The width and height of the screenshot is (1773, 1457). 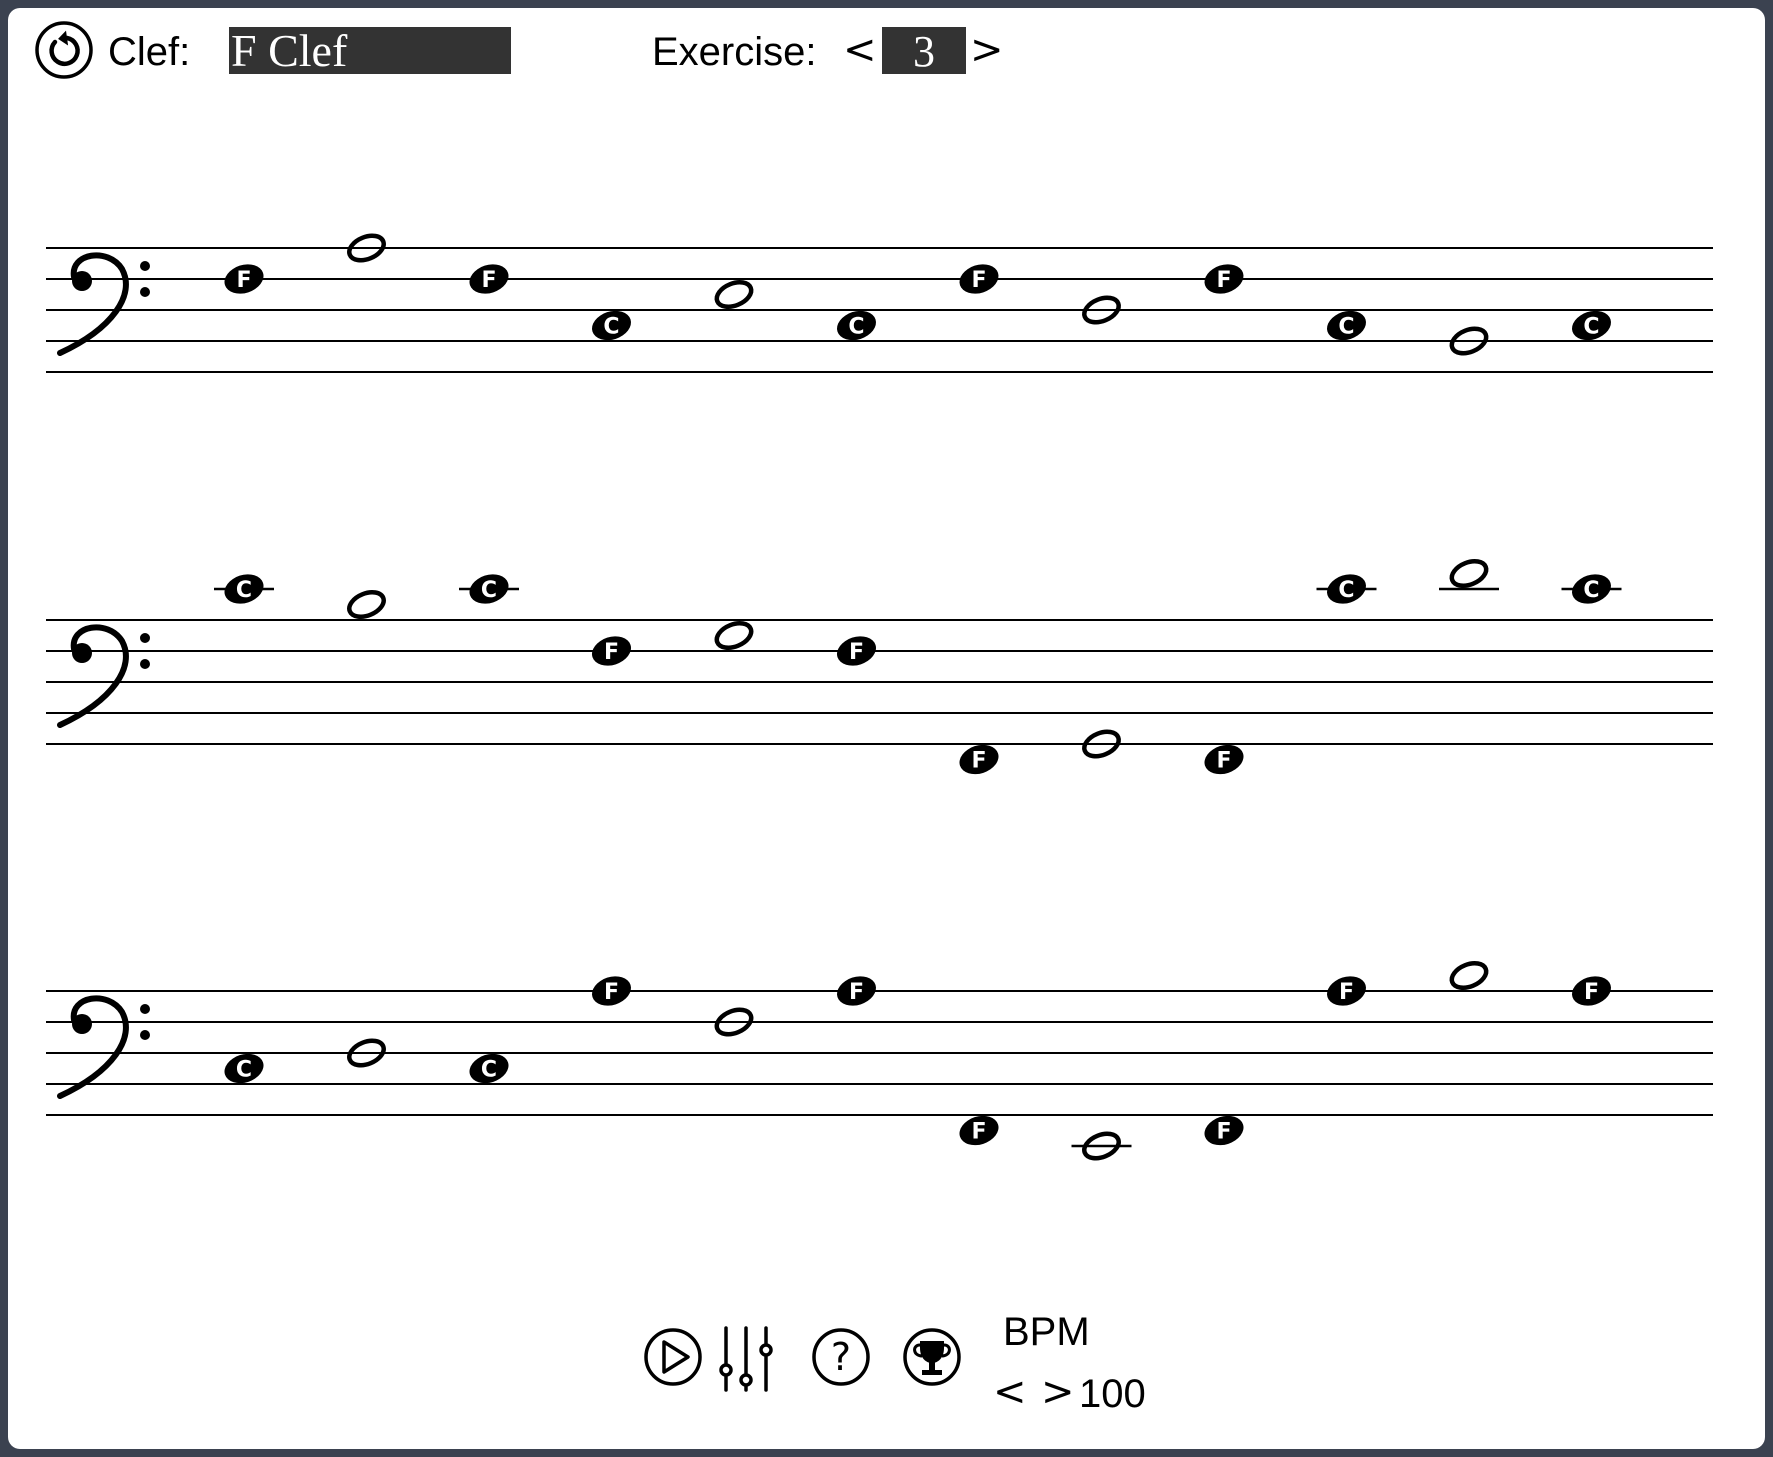 What do you see at coordinates (1046, 1332) in the screenshot?
I see `bpm-label: BPM` at bounding box center [1046, 1332].